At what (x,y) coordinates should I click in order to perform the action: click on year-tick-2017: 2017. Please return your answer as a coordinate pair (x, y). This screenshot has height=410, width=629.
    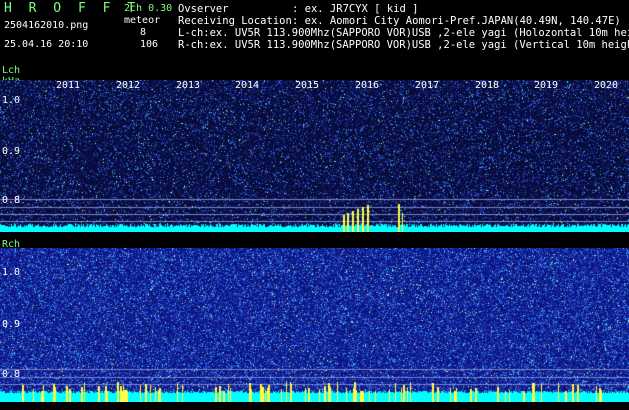
    Looking at the image, I should click on (427, 85).